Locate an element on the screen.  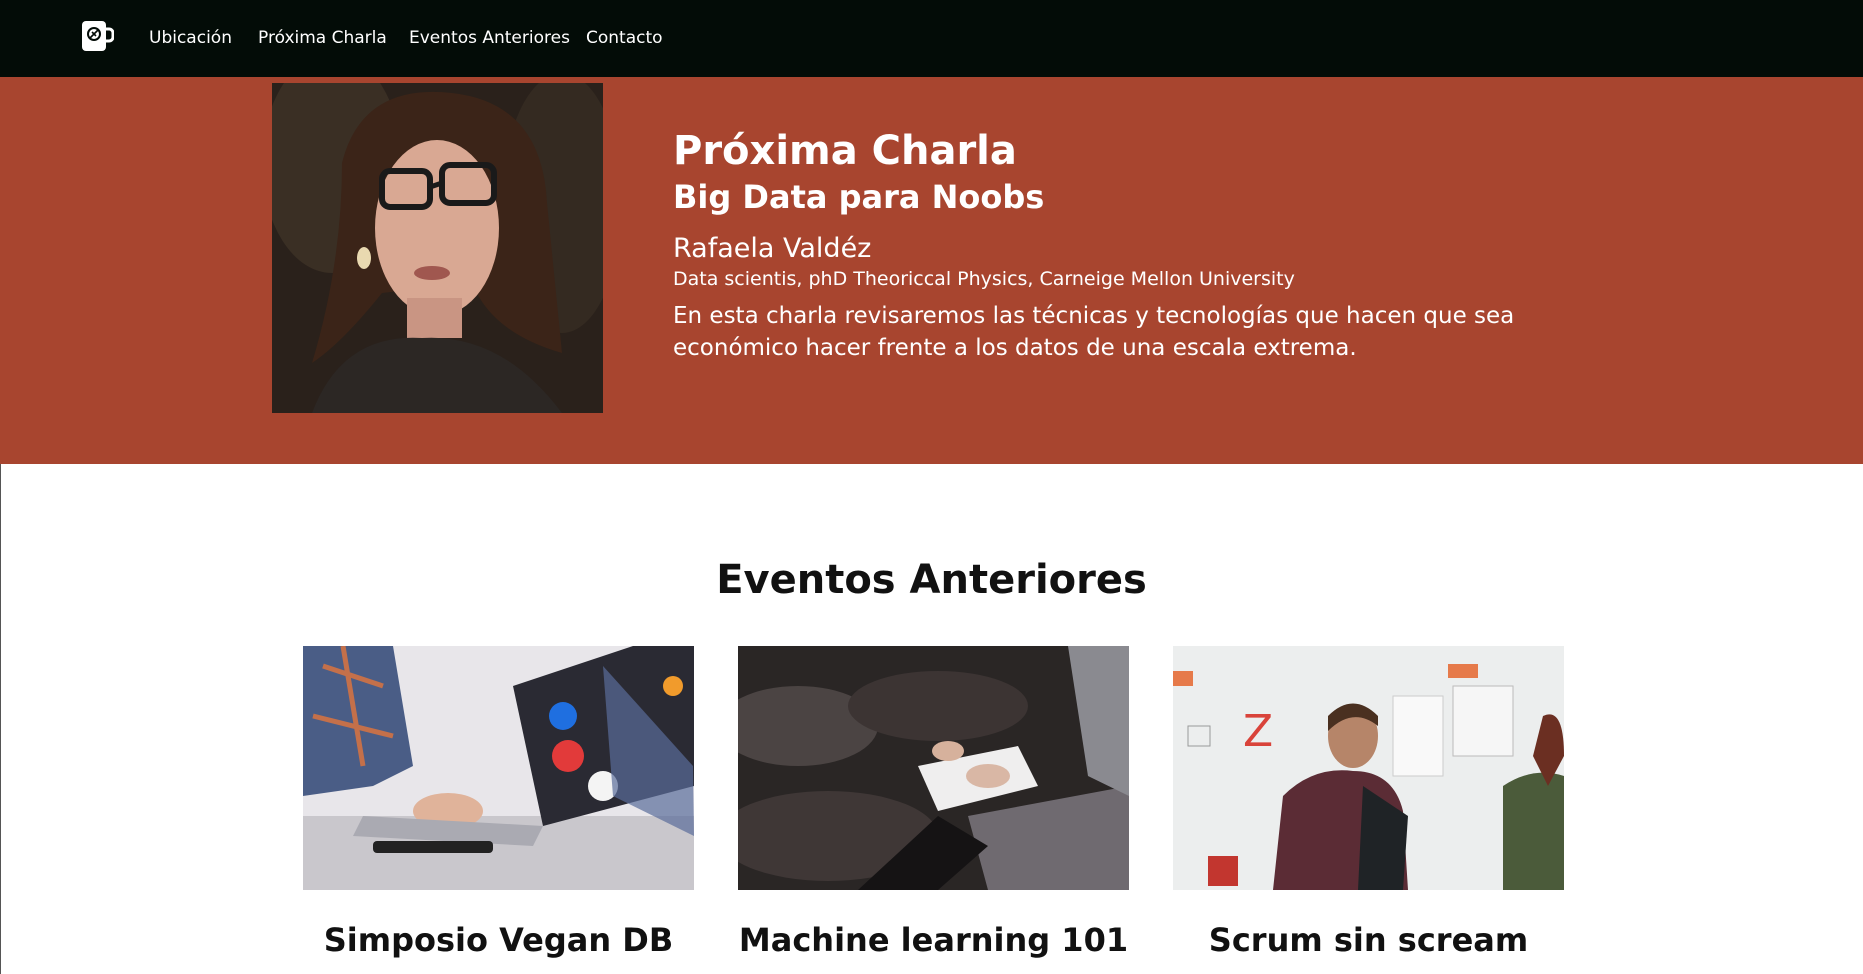
page-edge is located at coordinates (0, 719).